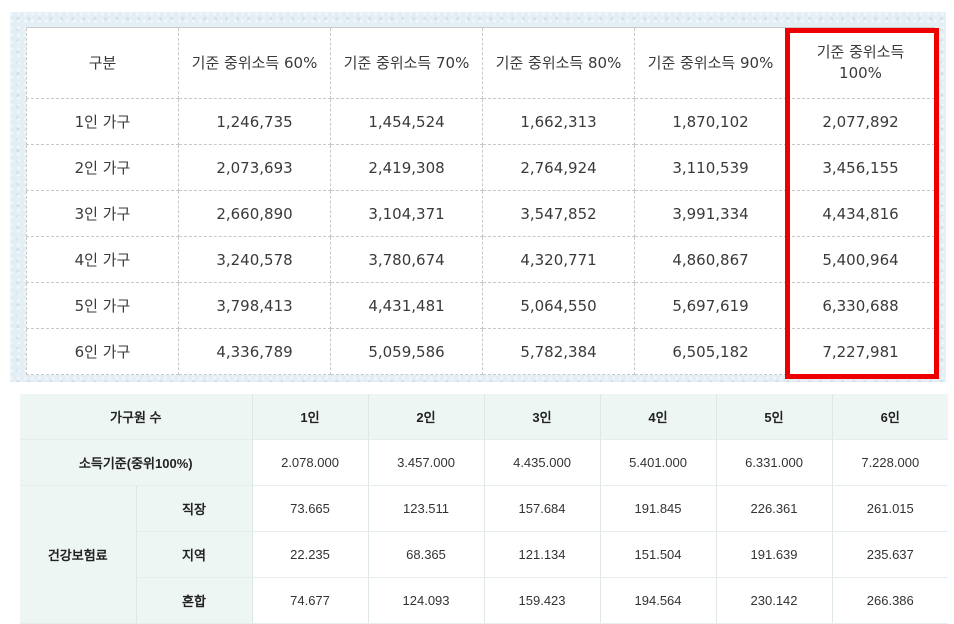 The width and height of the screenshot is (954, 624). What do you see at coordinates (426, 554) in the screenshot?
I see `table-cell: 68.365` at bounding box center [426, 554].